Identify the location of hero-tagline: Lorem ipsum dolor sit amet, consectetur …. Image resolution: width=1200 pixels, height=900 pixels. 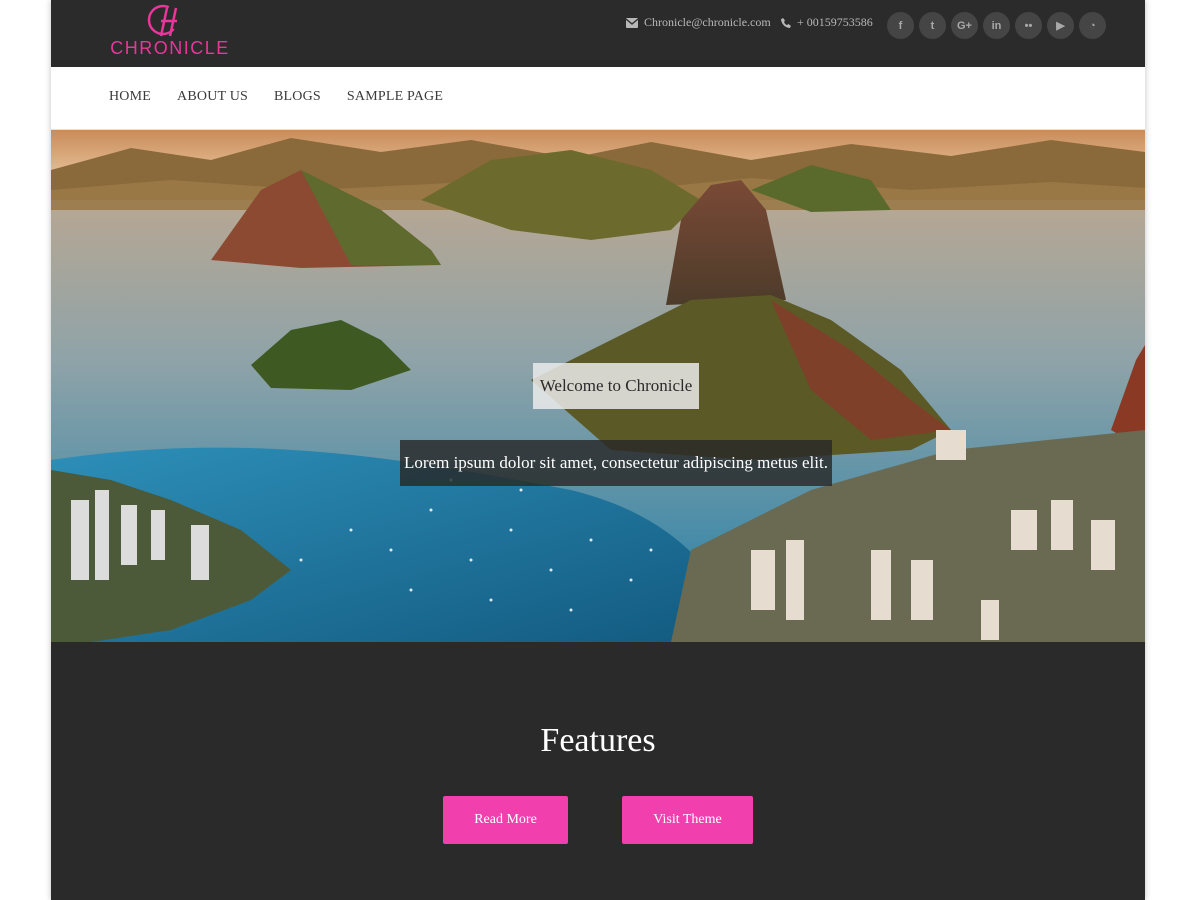
(616, 463).